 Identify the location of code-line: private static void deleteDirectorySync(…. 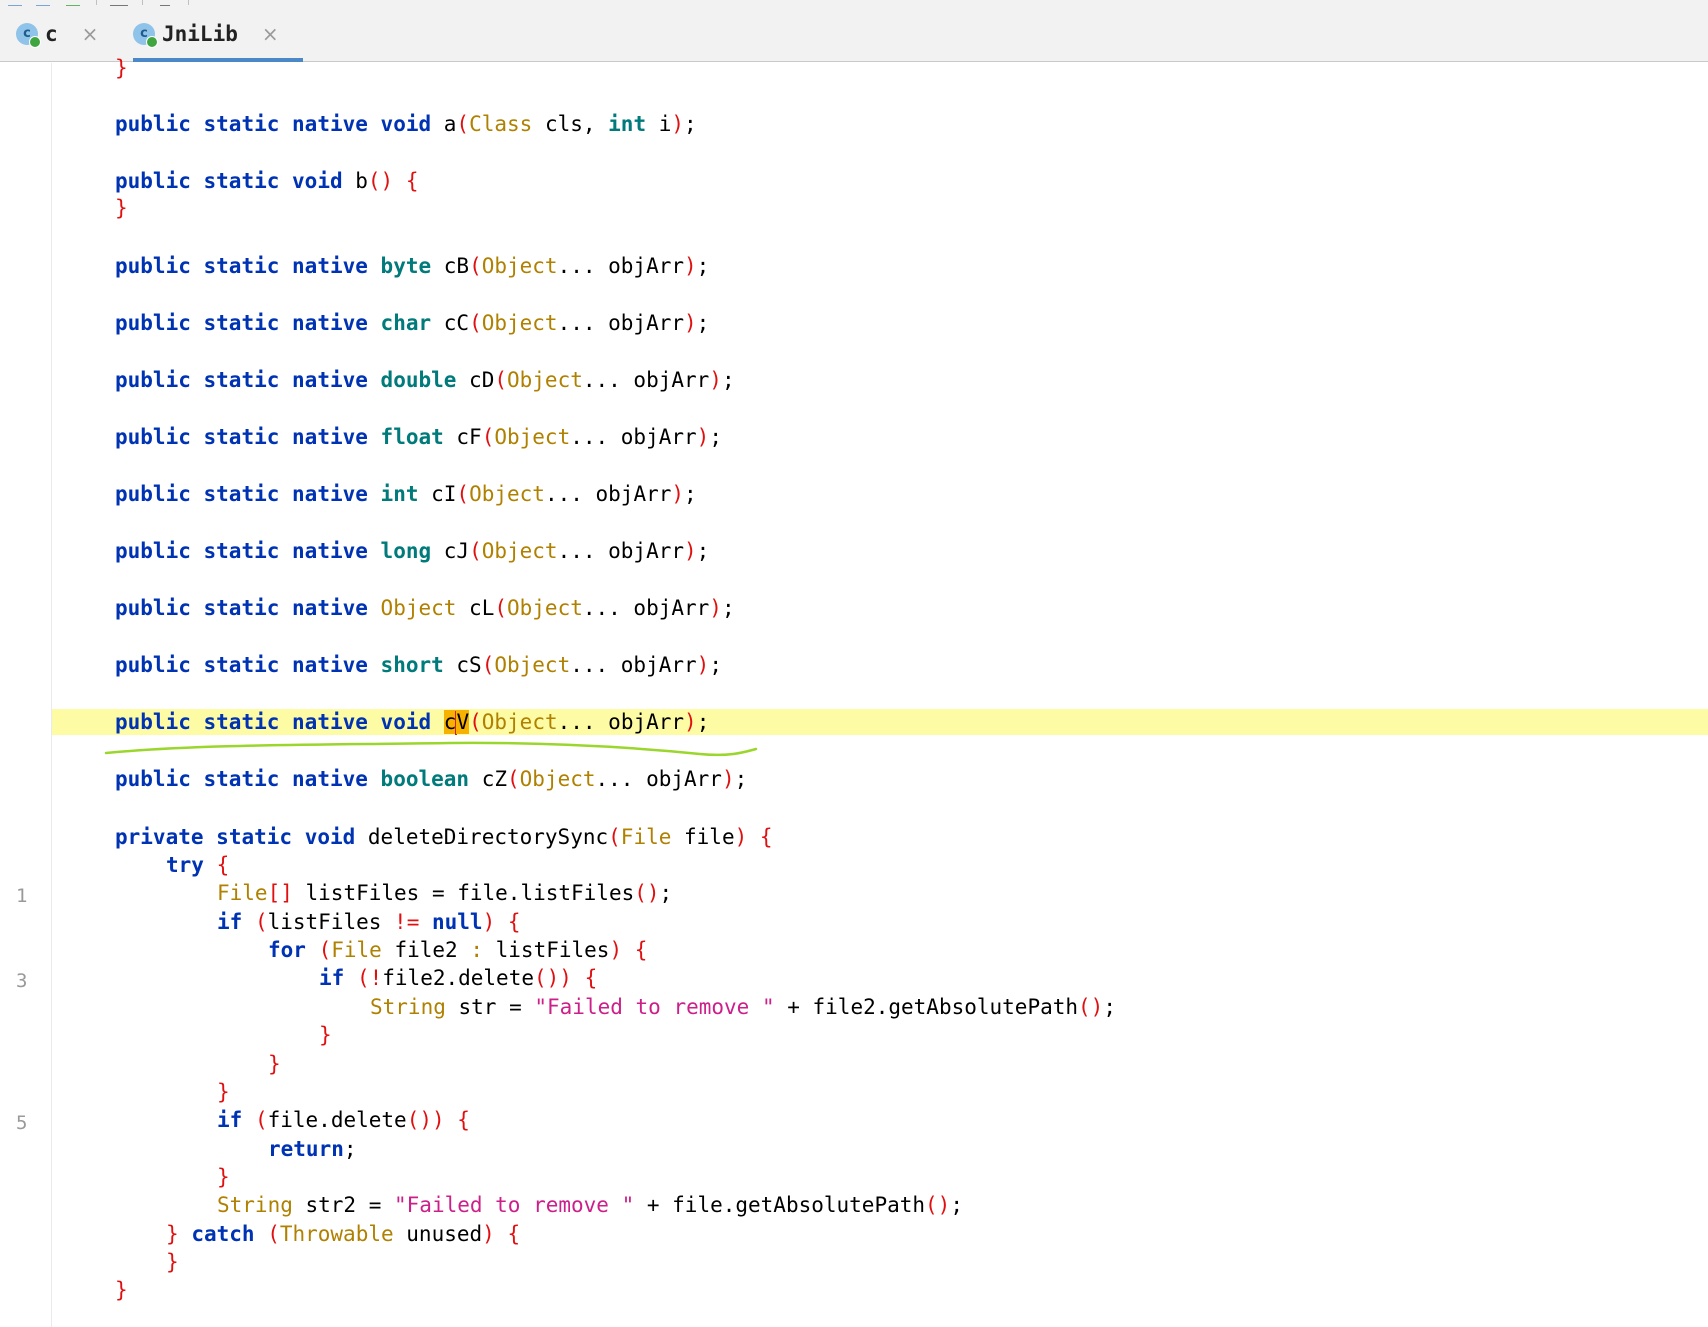
(880, 837).